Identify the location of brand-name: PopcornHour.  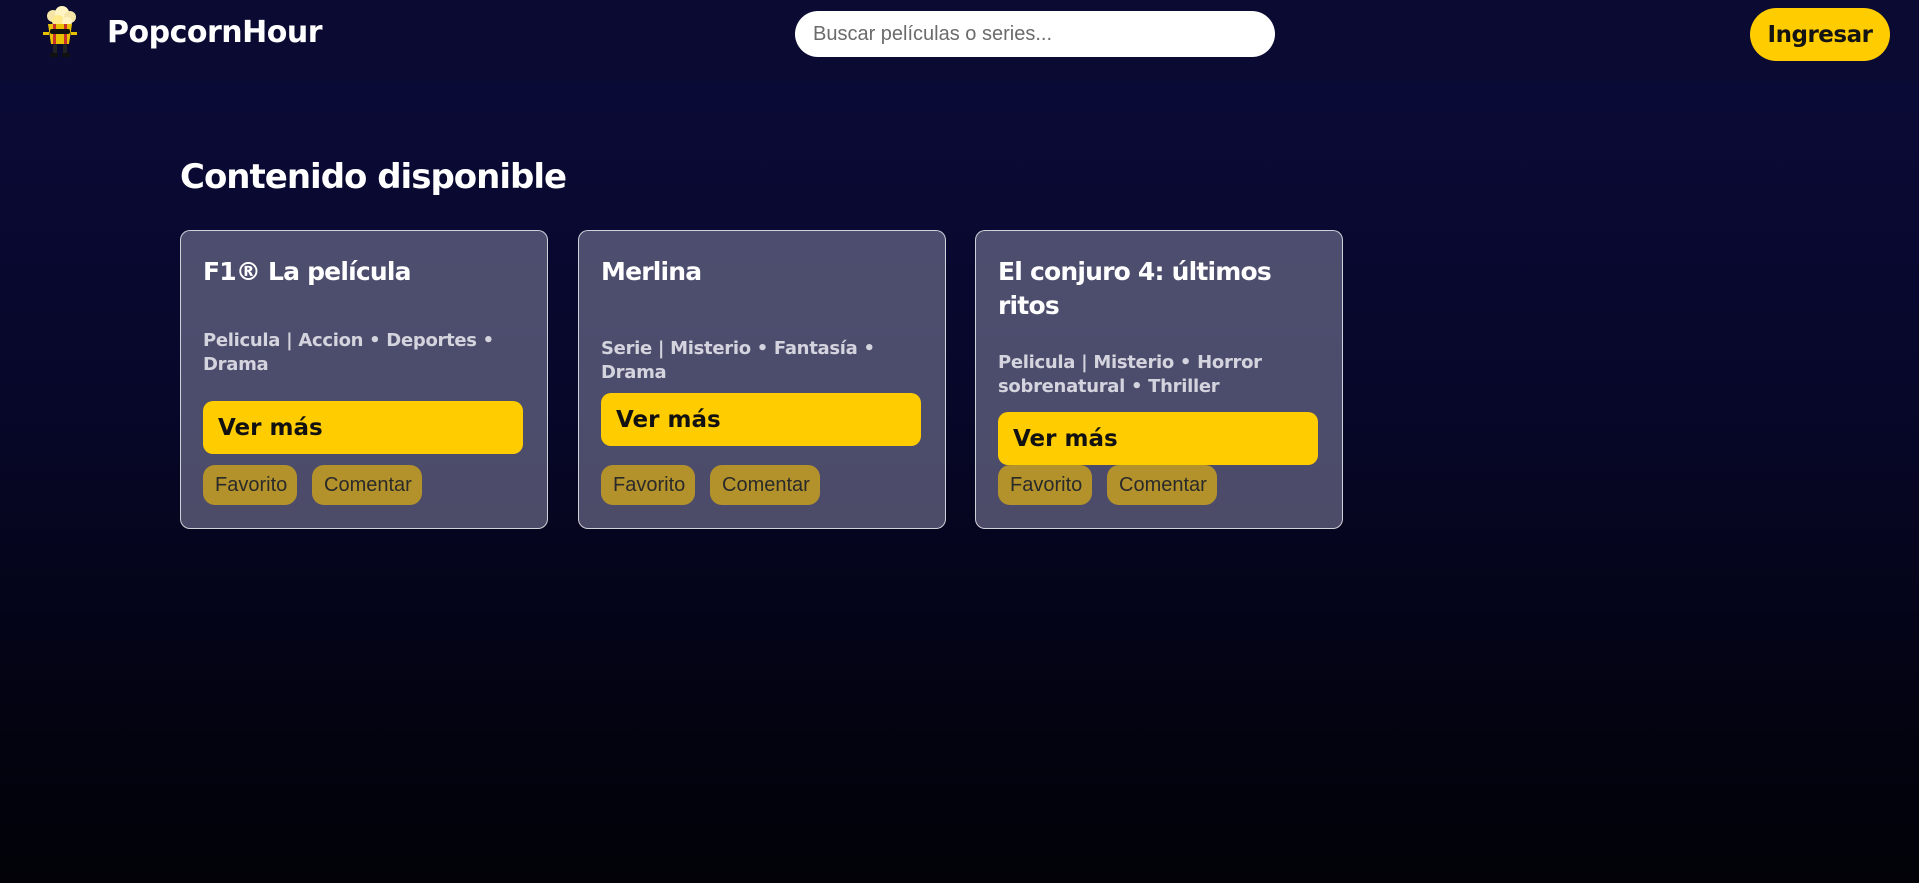
(215, 32).